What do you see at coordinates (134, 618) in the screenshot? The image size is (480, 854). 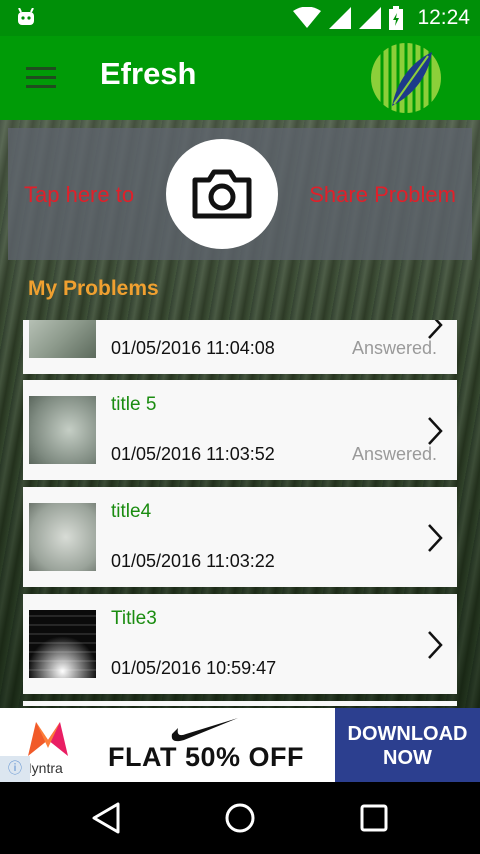 I see `problem-title: Title3` at bounding box center [134, 618].